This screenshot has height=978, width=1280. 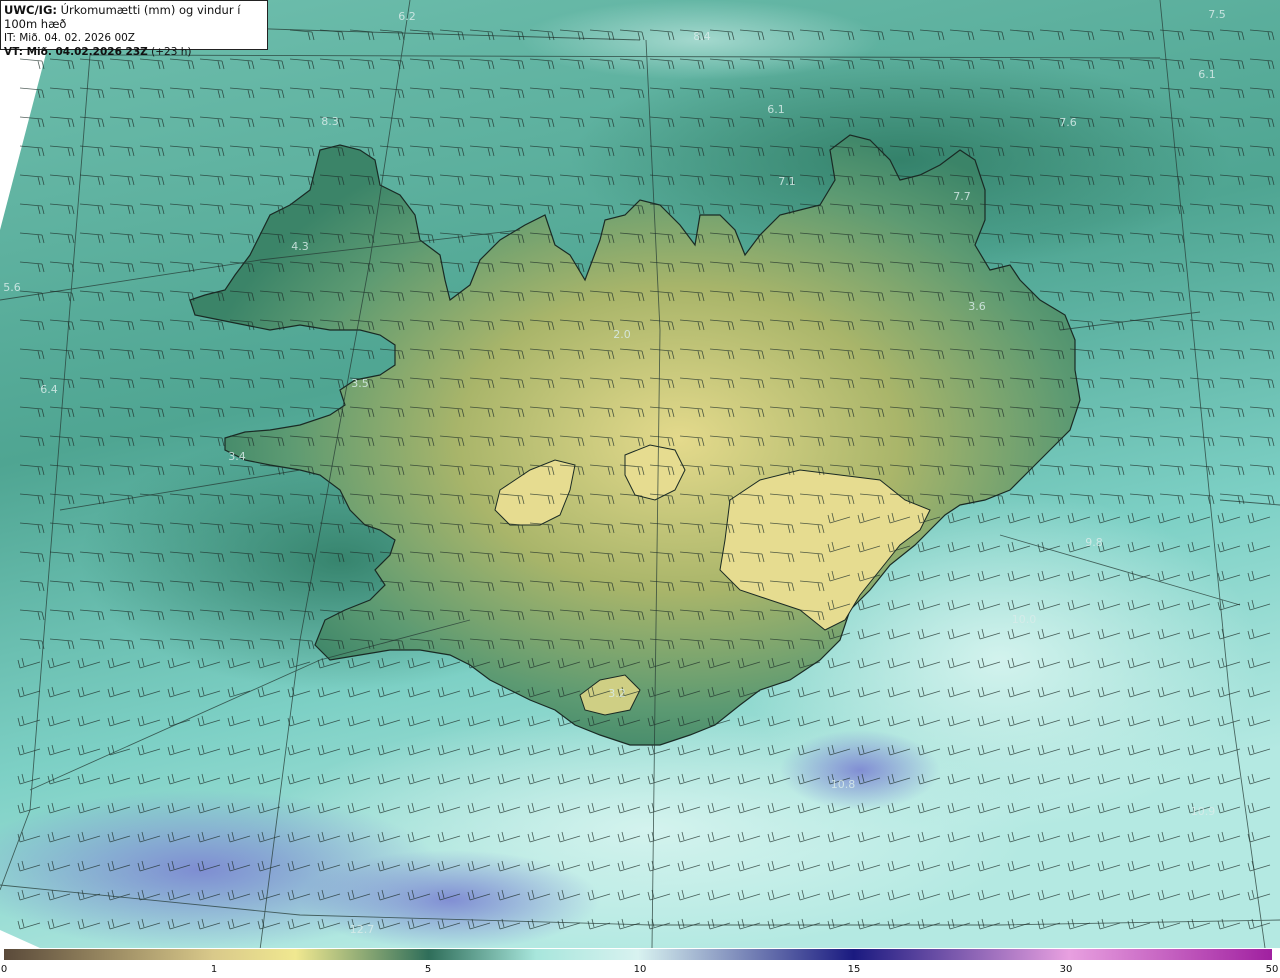 What do you see at coordinates (1066, 969) in the screenshot?
I see `colorbar-tick: 30` at bounding box center [1066, 969].